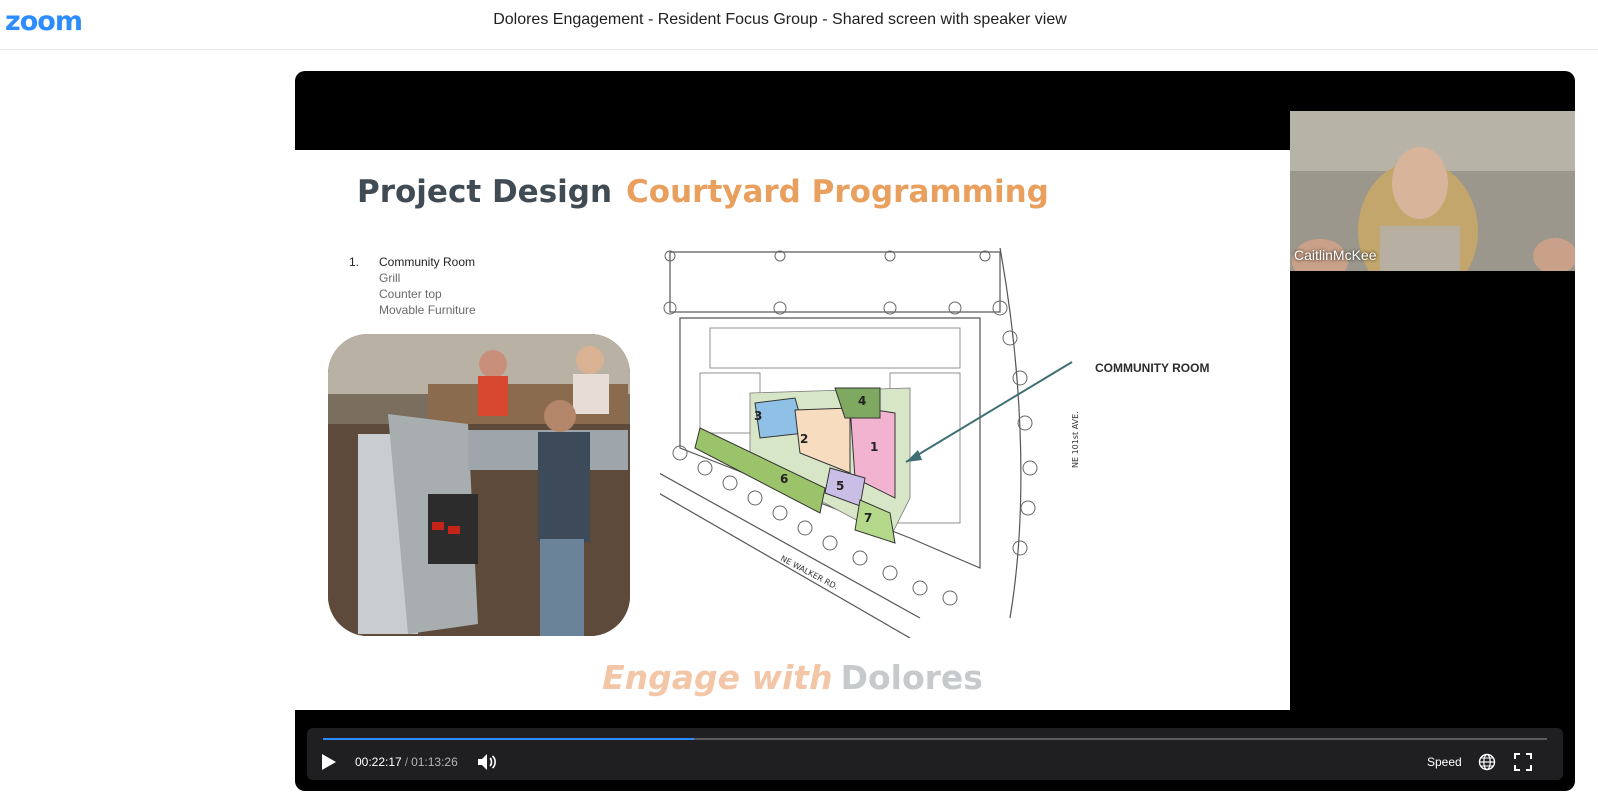 The image size is (1598, 807). I want to click on language-button, so click(1487, 762).